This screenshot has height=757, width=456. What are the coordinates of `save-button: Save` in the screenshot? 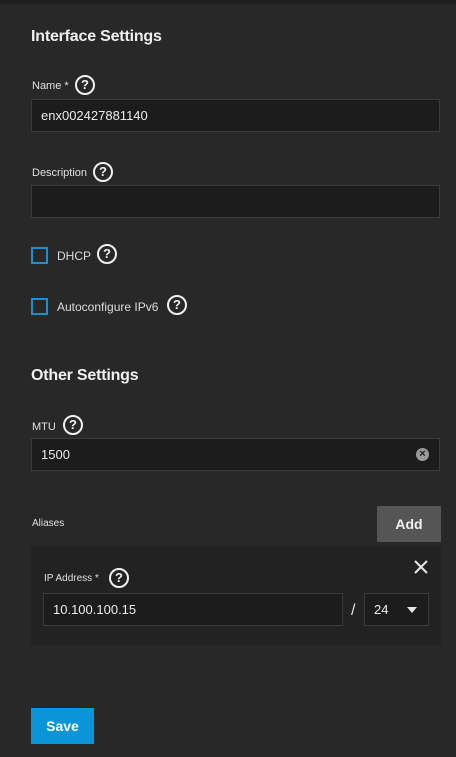 It's located at (62, 726).